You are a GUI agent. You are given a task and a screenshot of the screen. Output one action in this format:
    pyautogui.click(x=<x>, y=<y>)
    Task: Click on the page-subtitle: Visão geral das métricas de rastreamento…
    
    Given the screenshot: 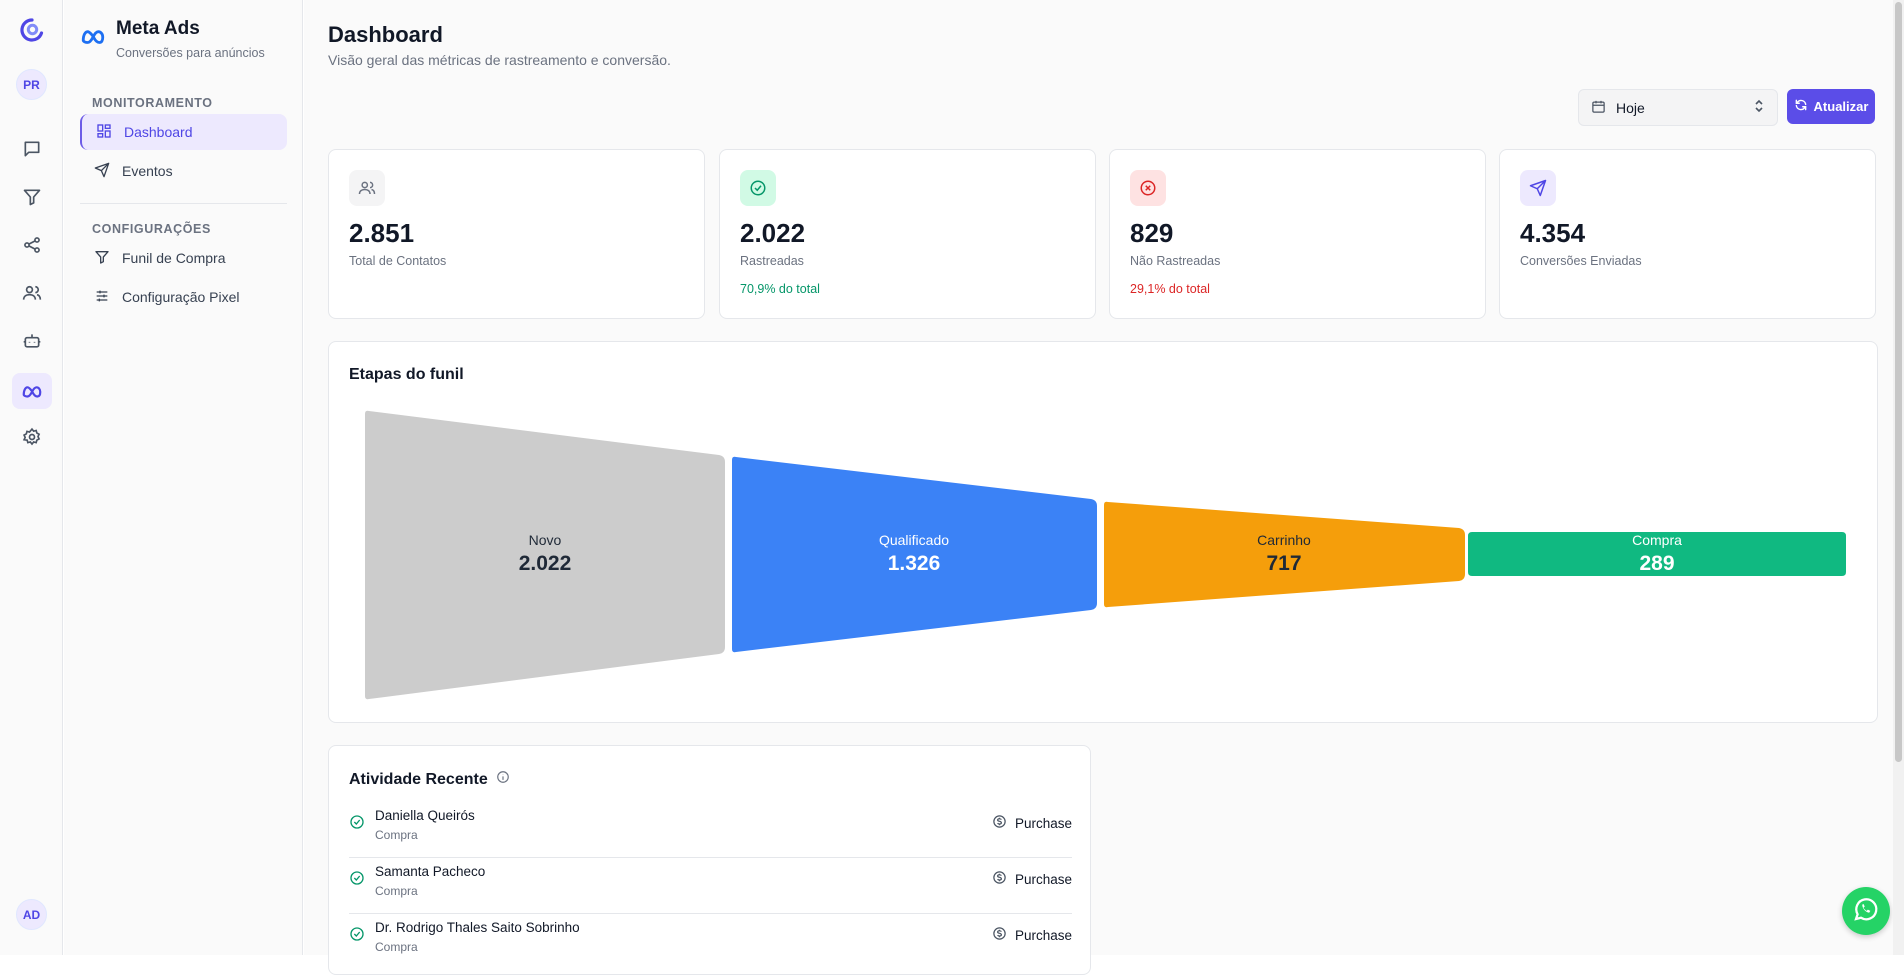 What is the action you would take?
    pyautogui.click(x=499, y=60)
    